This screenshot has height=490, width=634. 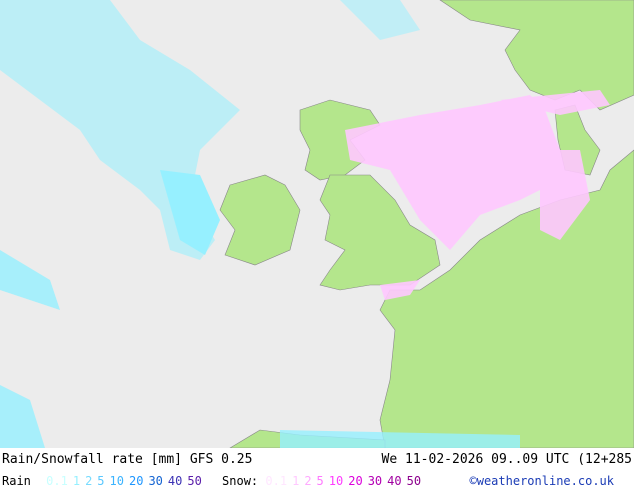 I want to click on snow-scale-value: 5, so click(x=320, y=481).